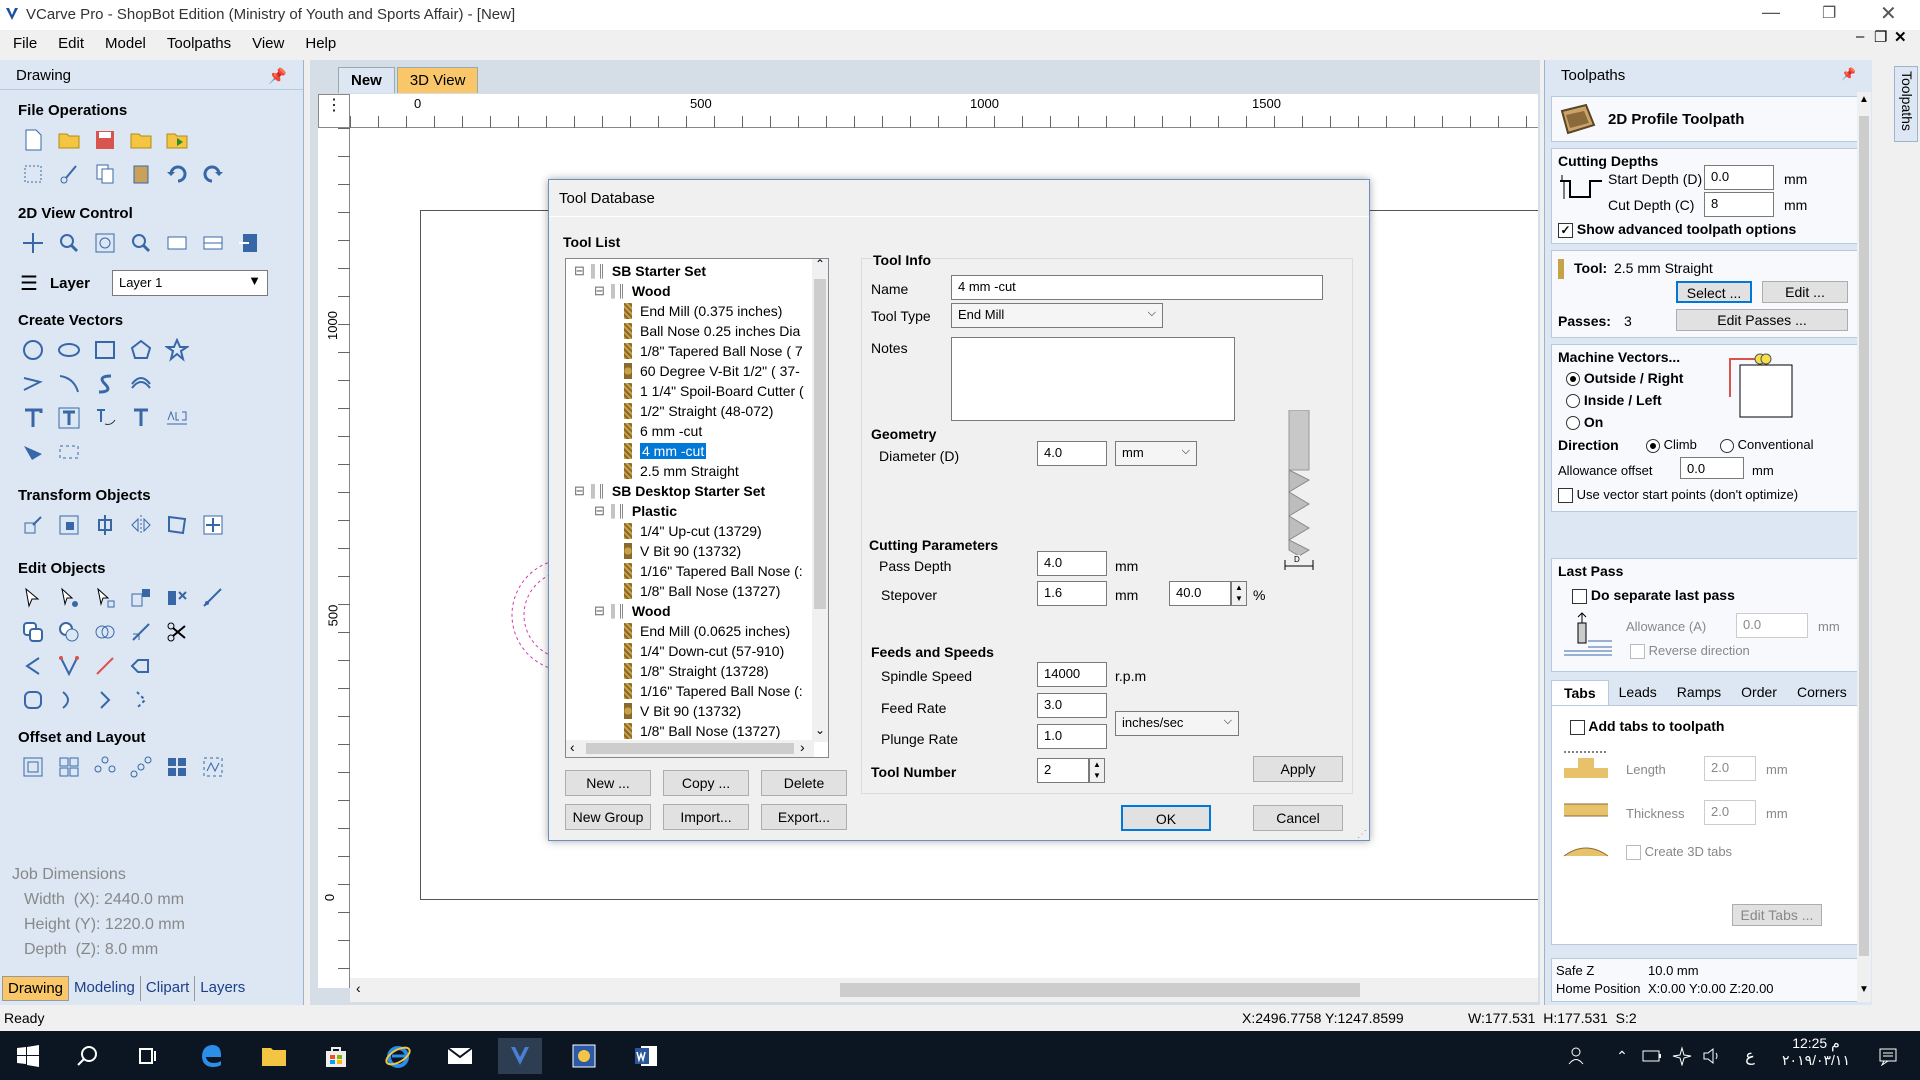  What do you see at coordinates (69, 700) in the screenshot?
I see `extend-icon` at bounding box center [69, 700].